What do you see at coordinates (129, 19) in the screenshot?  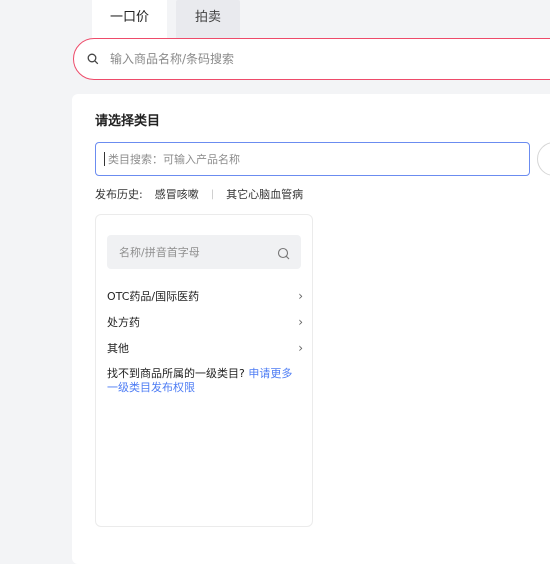 I see `tab-fixed-price: 一口价` at bounding box center [129, 19].